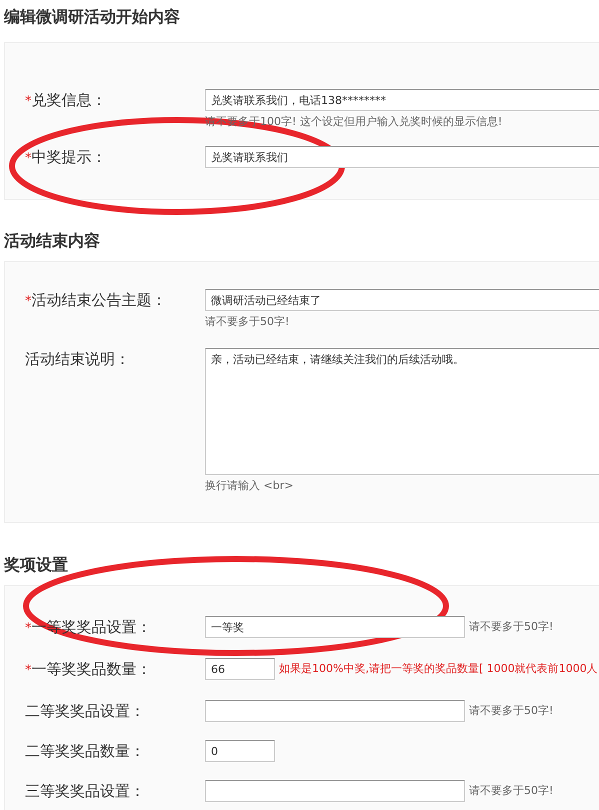 This screenshot has height=810, width=599. What do you see at coordinates (92, 16) in the screenshot?
I see `section-heading: 编辑微调研活动开始内容` at bounding box center [92, 16].